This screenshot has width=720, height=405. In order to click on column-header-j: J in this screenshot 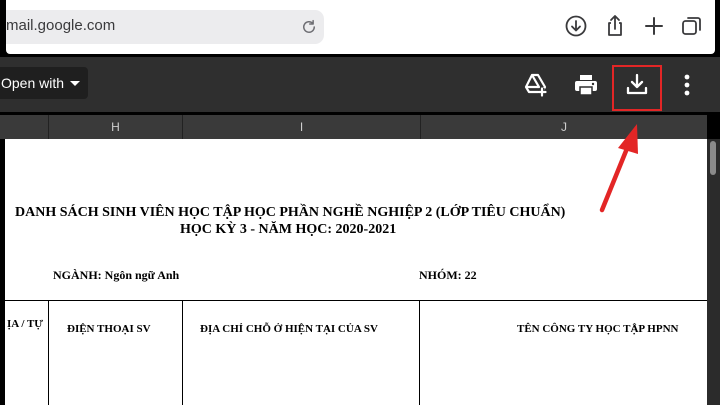, I will do `click(563, 127)`.